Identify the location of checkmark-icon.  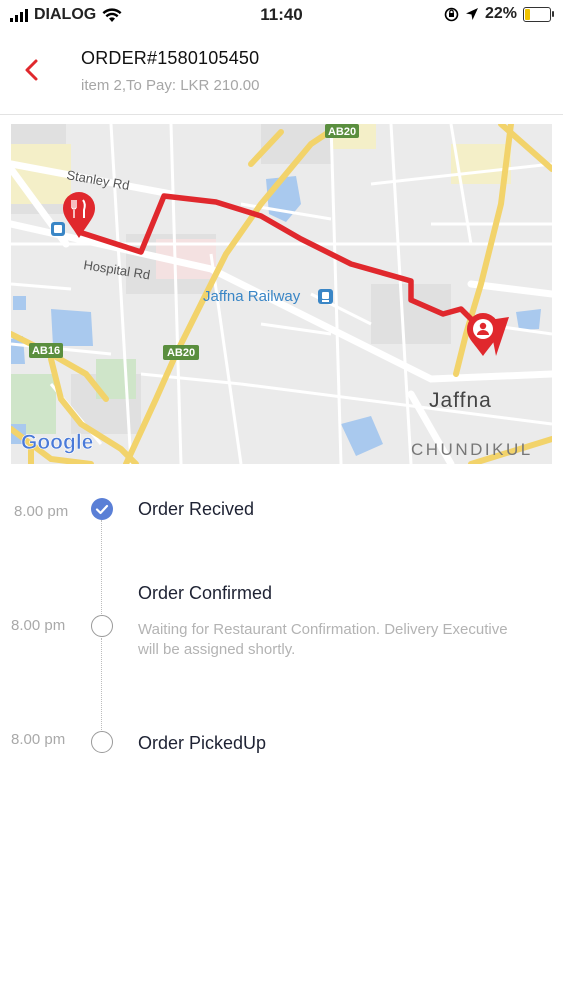
(102, 509).